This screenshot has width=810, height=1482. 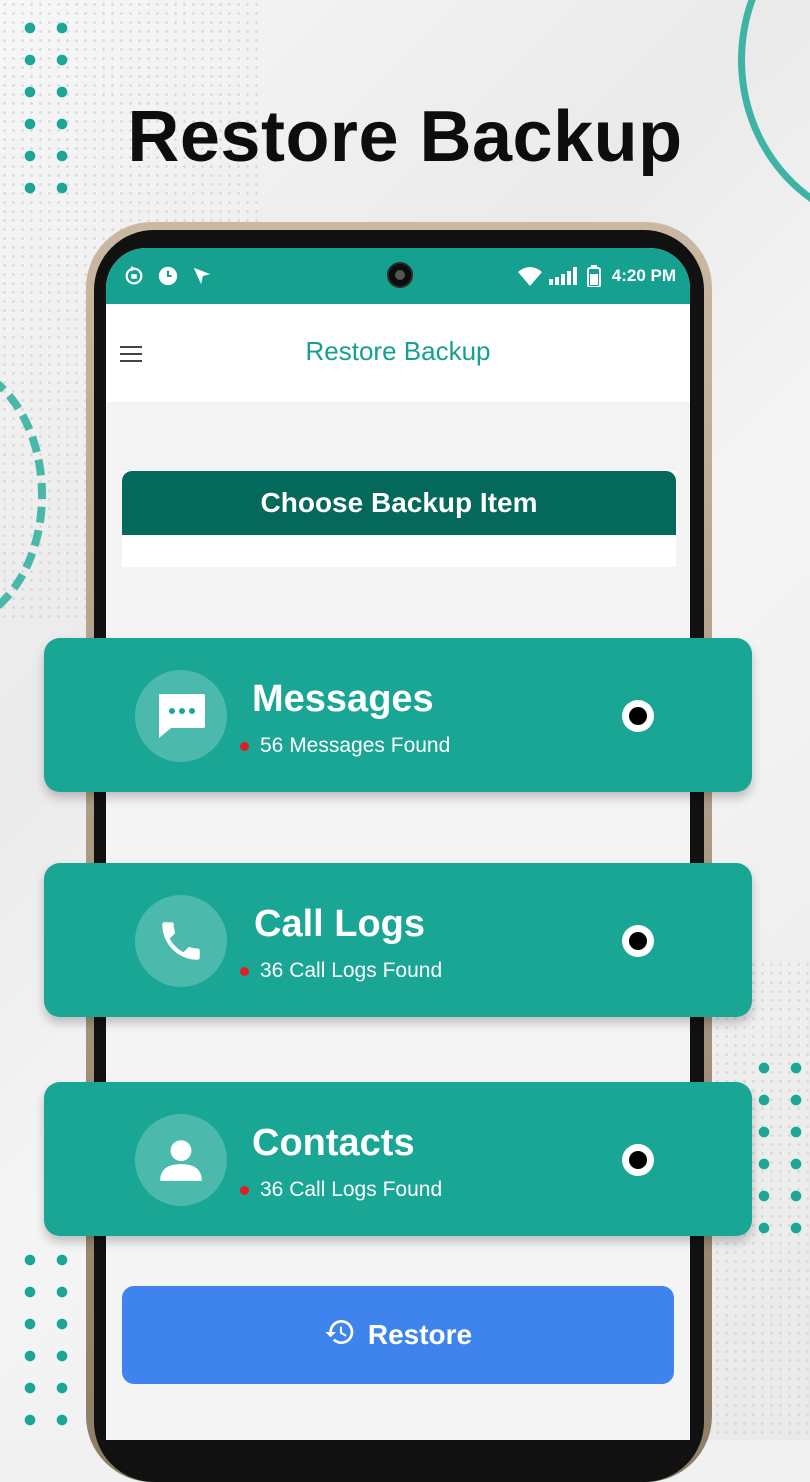 I want to click on page-headline: Restore Backup, so click(x=405, y=137).